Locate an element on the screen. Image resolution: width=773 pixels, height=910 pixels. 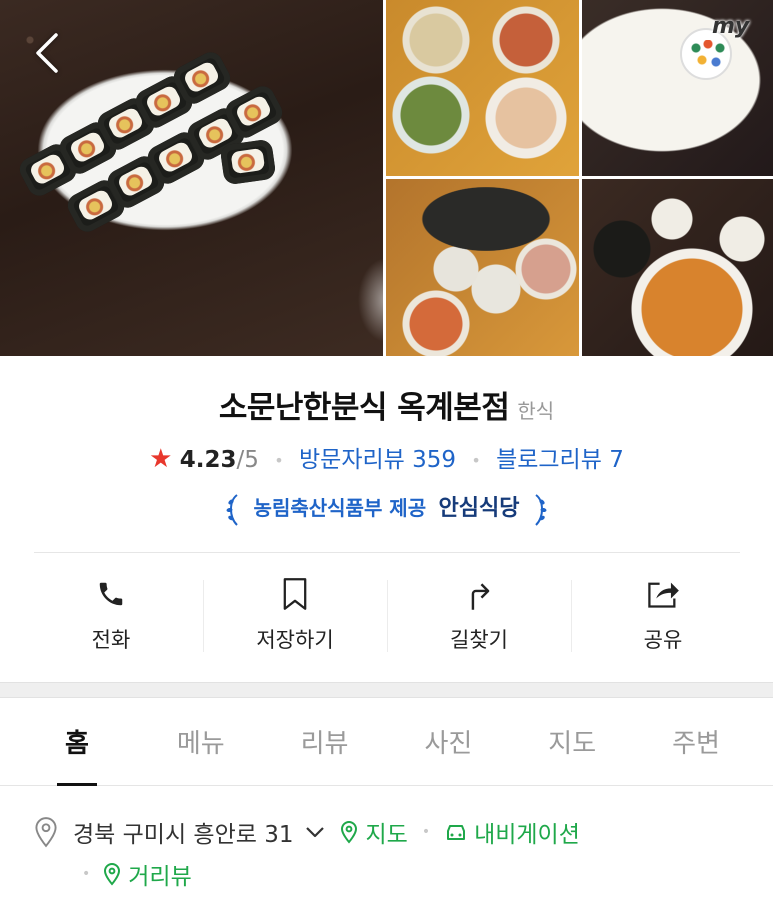
chevron-down-icon is located at coordinates (315, 832).